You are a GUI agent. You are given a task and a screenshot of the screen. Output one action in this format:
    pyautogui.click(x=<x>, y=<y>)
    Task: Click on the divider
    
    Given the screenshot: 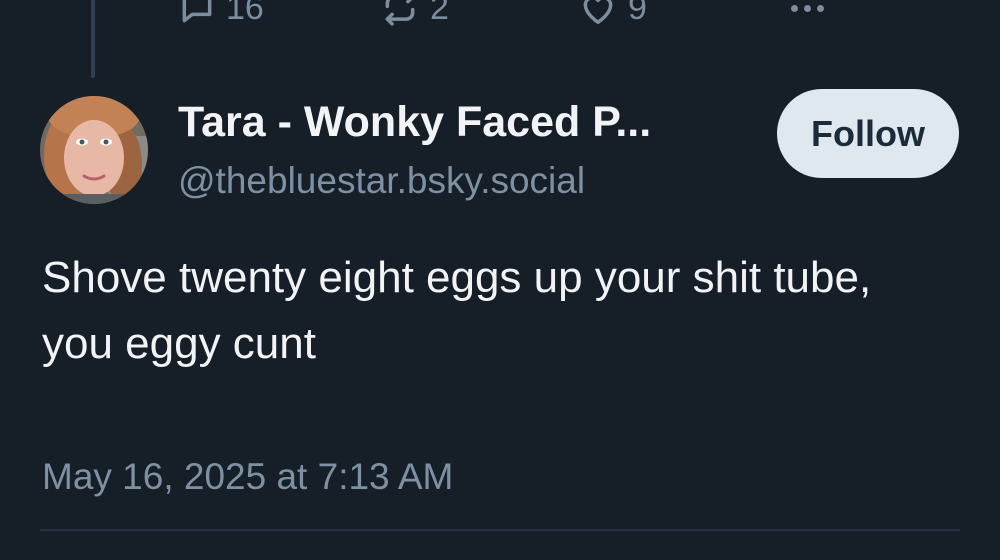 What is the action you would take?
    pyautogui.click(x=500, y=530)
    